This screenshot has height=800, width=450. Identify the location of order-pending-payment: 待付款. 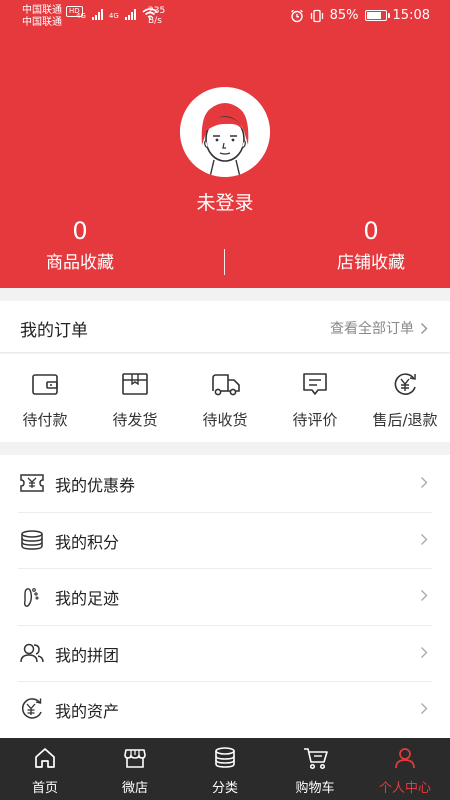
(45, 398).